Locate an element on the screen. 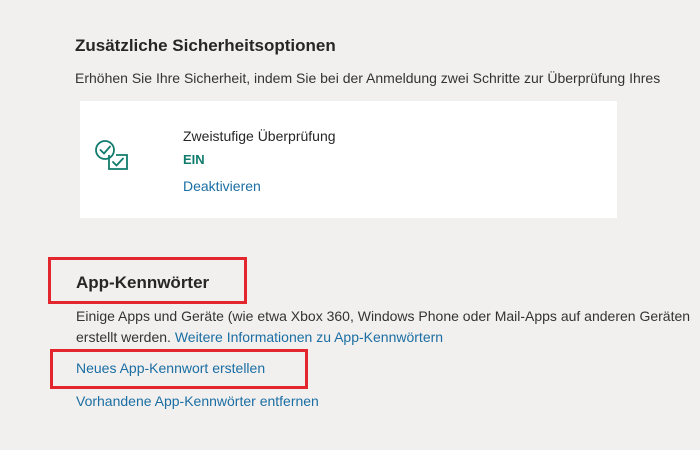  app-passwords-description-prefix: erstellt werden. is located at coordinates (125, 337).